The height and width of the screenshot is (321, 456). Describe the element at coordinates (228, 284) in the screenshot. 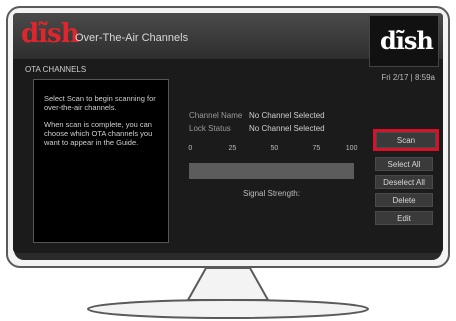

I see `stand-neck` at that location.